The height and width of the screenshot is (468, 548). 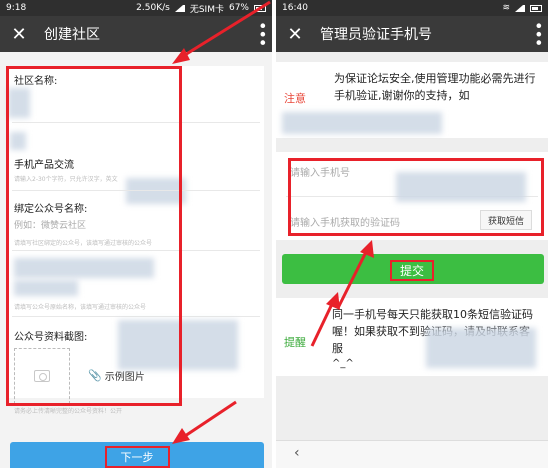 I want to click on tips-heading: 提醒, so click(x=295, y=342).